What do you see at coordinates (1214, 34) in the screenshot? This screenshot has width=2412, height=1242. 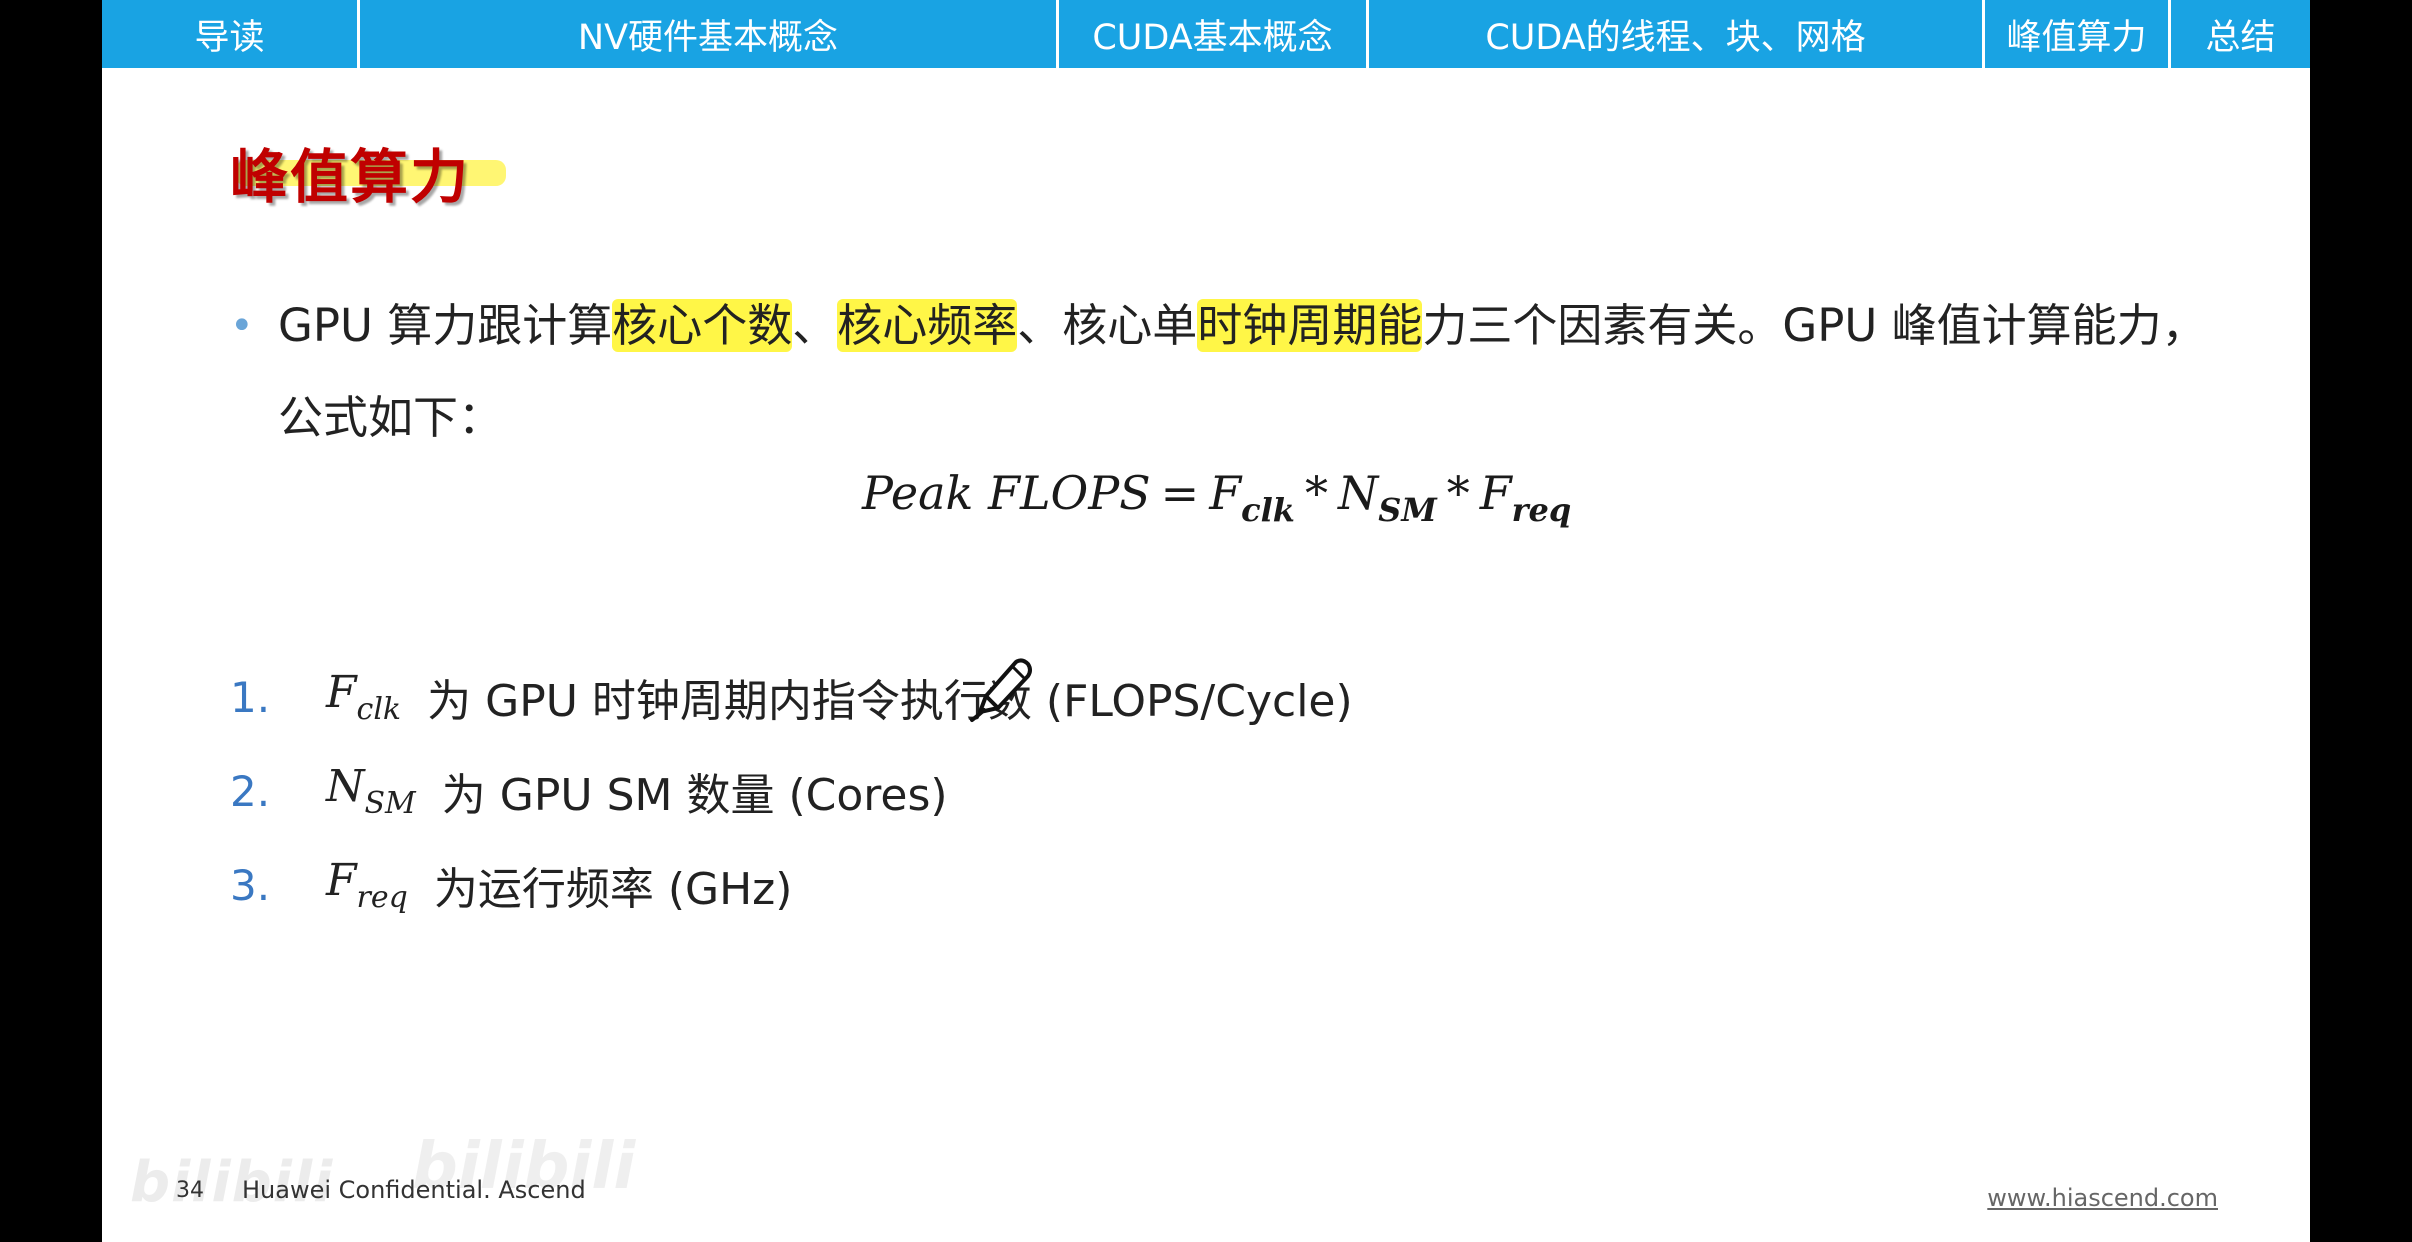 I see `tab-cuda-basics: CUDA基本概念` at bounding box center [1214, 34].